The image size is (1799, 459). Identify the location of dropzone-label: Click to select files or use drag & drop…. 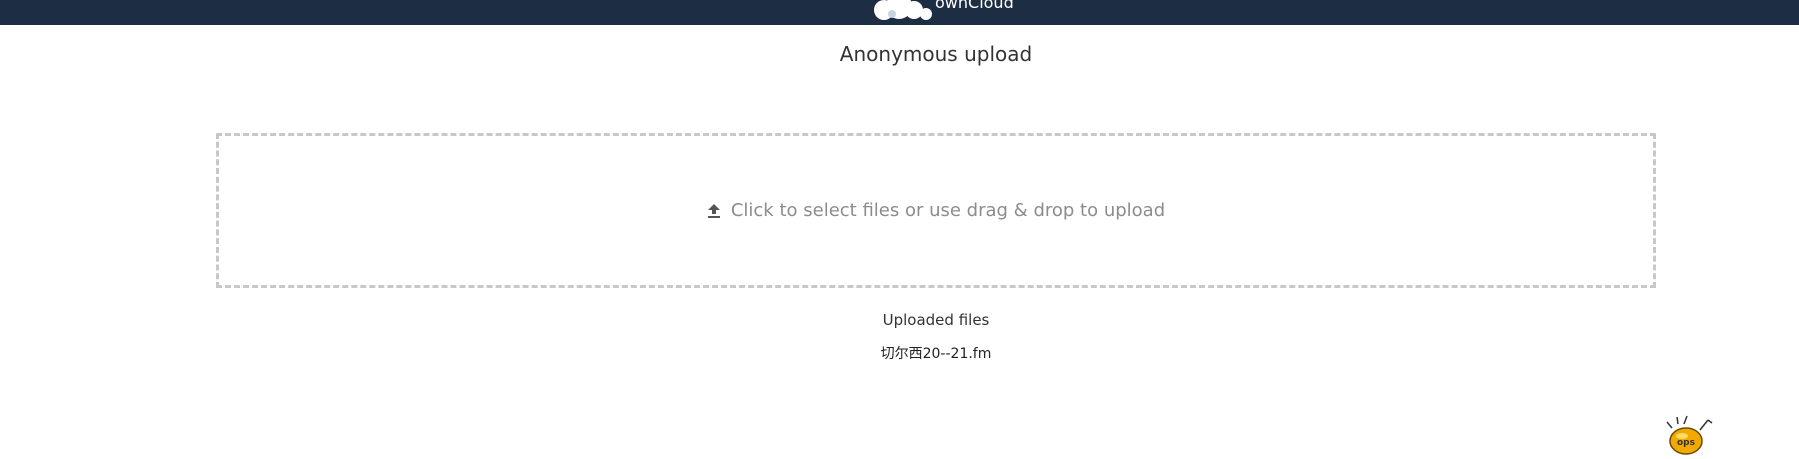
(948, 210).